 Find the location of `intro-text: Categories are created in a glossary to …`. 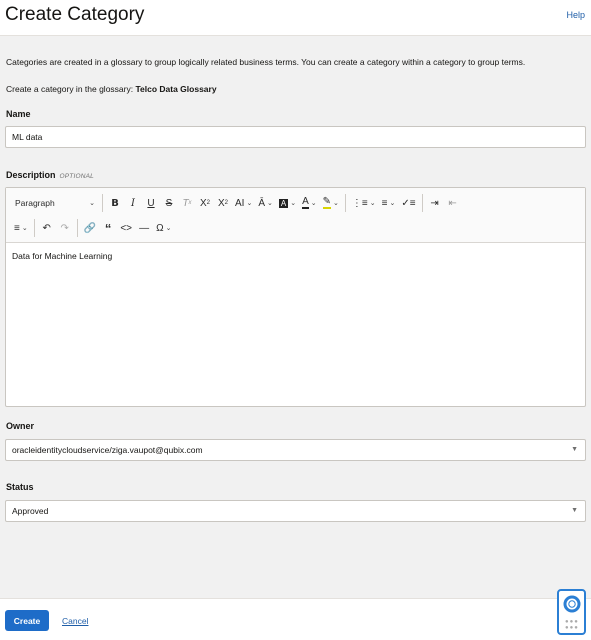

intro-text: Categories are created in a glossary to … is located at coordinates (266, 62).